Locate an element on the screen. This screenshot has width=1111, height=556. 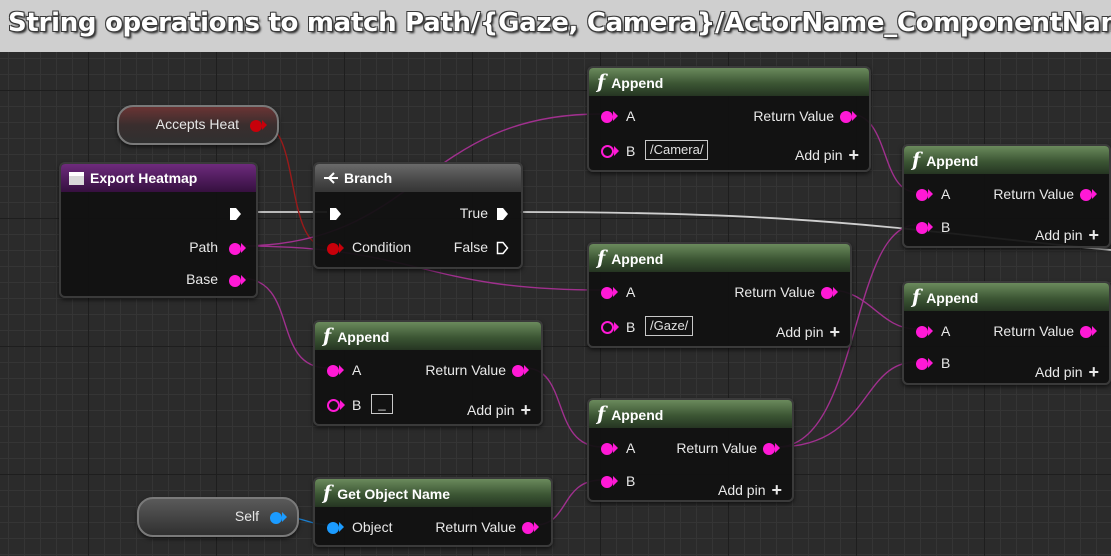
export-heatmap-exec-out is located at coordinates (235, 214).